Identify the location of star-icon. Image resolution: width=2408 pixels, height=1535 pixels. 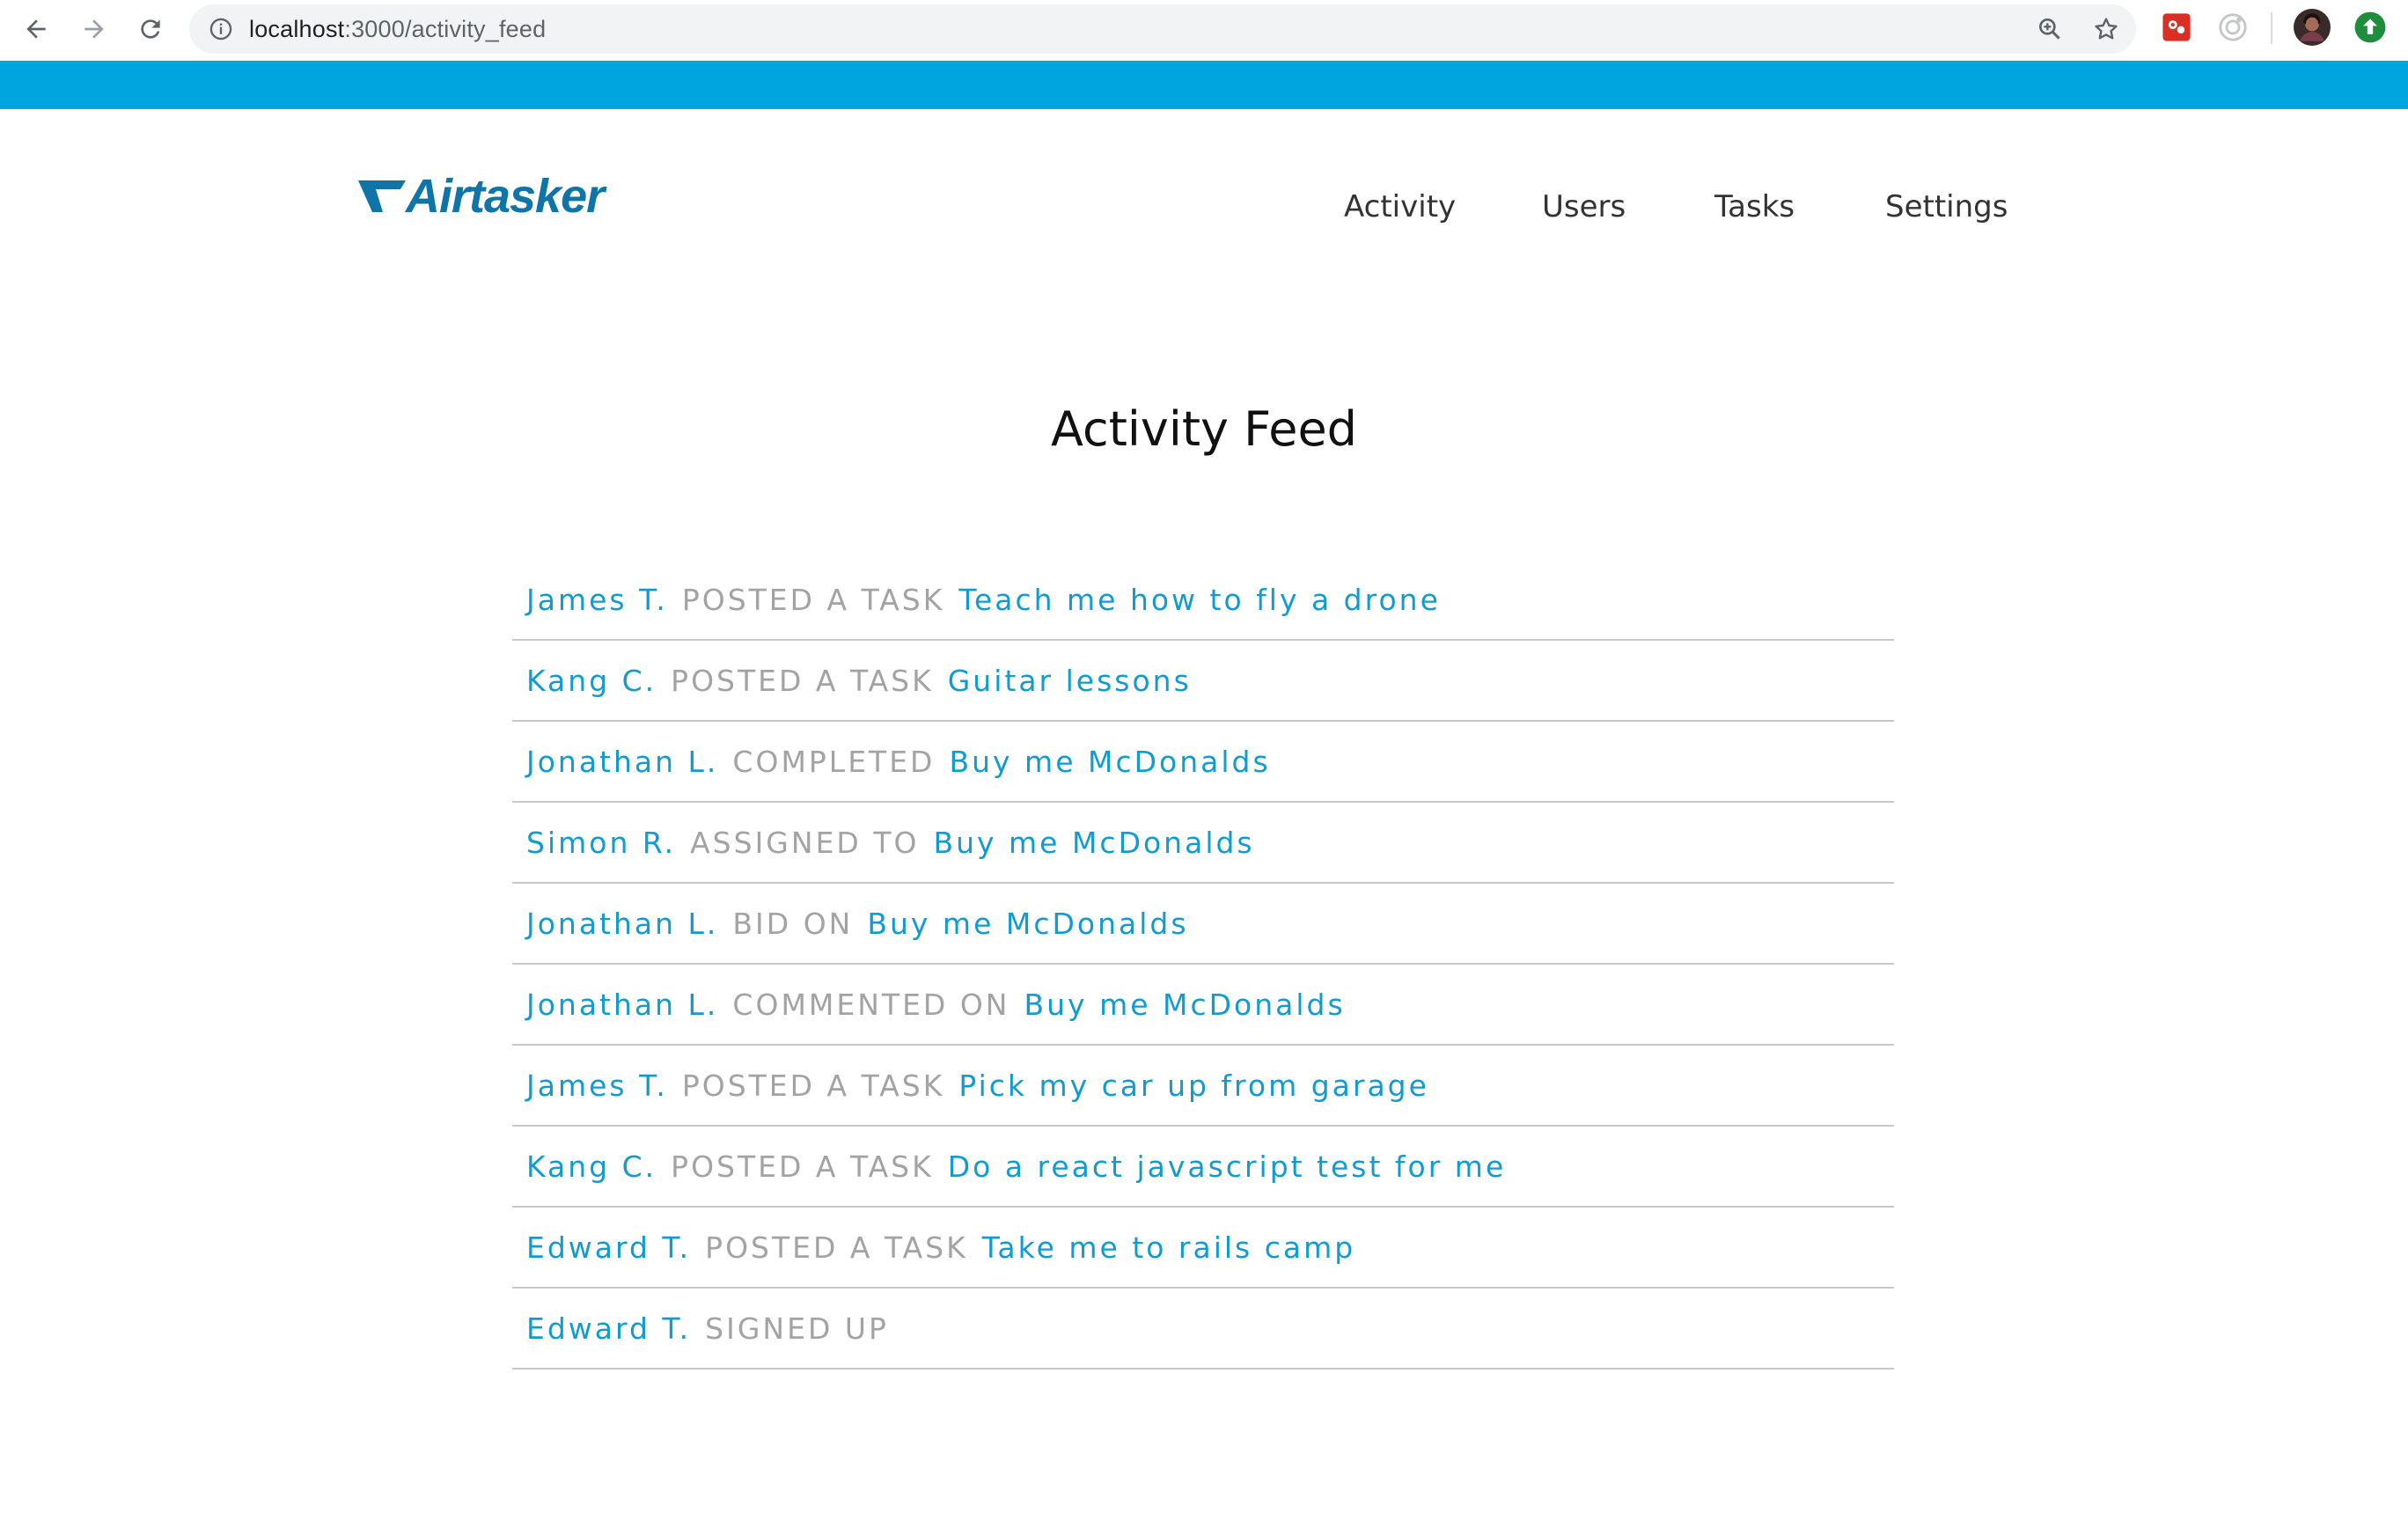
(2106, 29).